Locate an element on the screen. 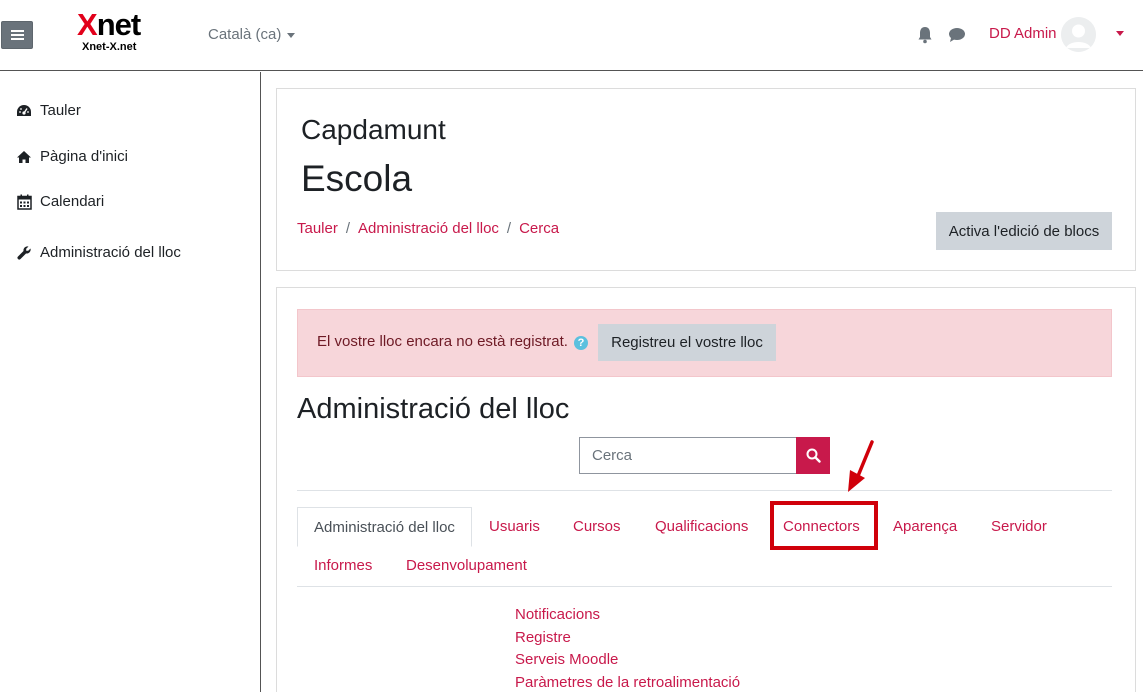 The image size is (1143, 692). link-feedback-settings: Paràmetres de la retroalimentació is located at coordinates (627, 682).